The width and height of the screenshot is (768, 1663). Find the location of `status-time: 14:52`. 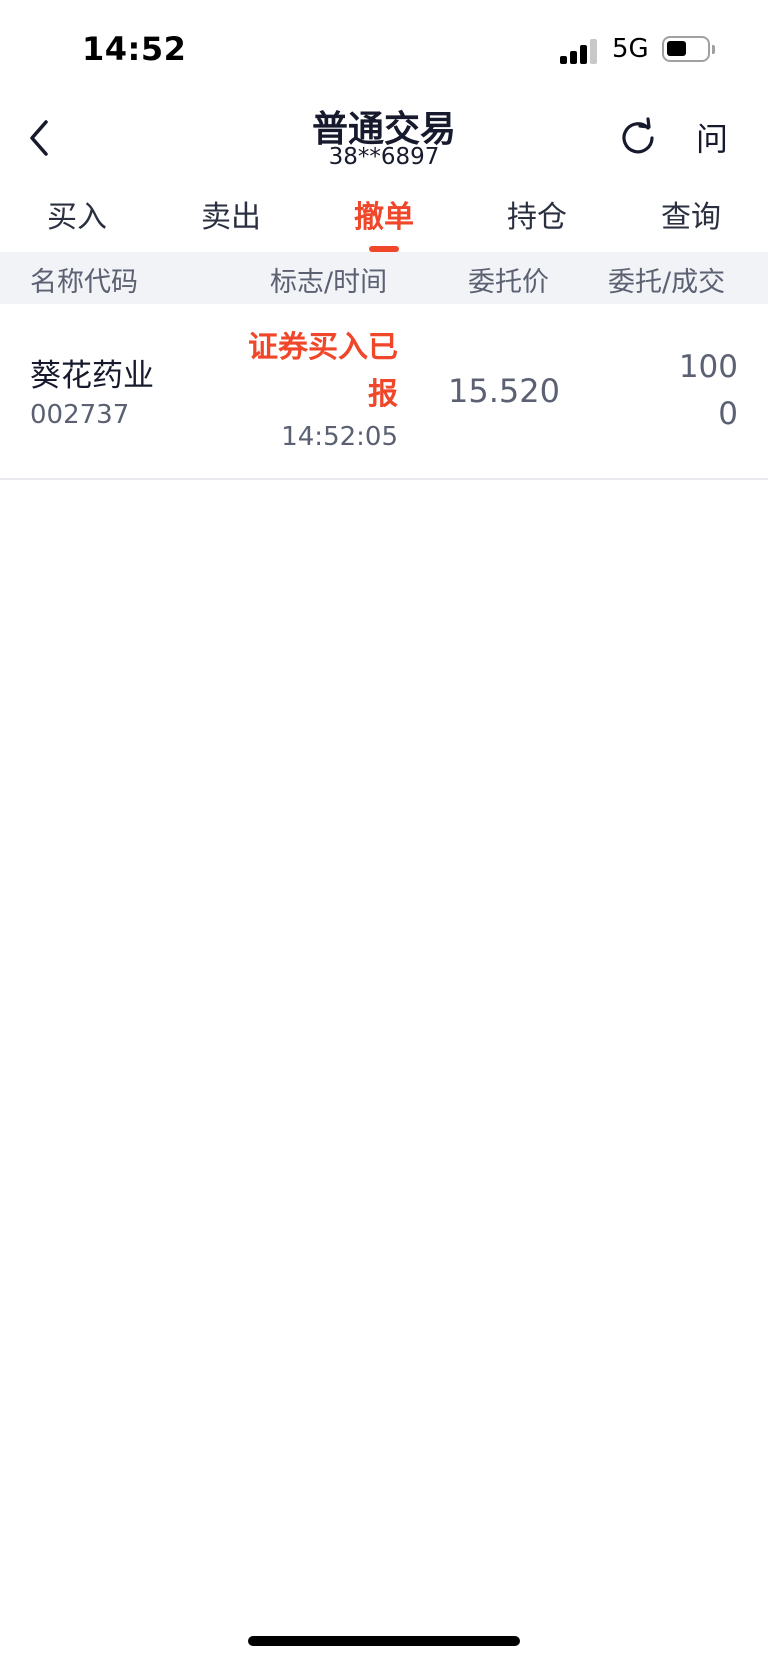

status-time: 14:52 is located at coordinates (134, 49).